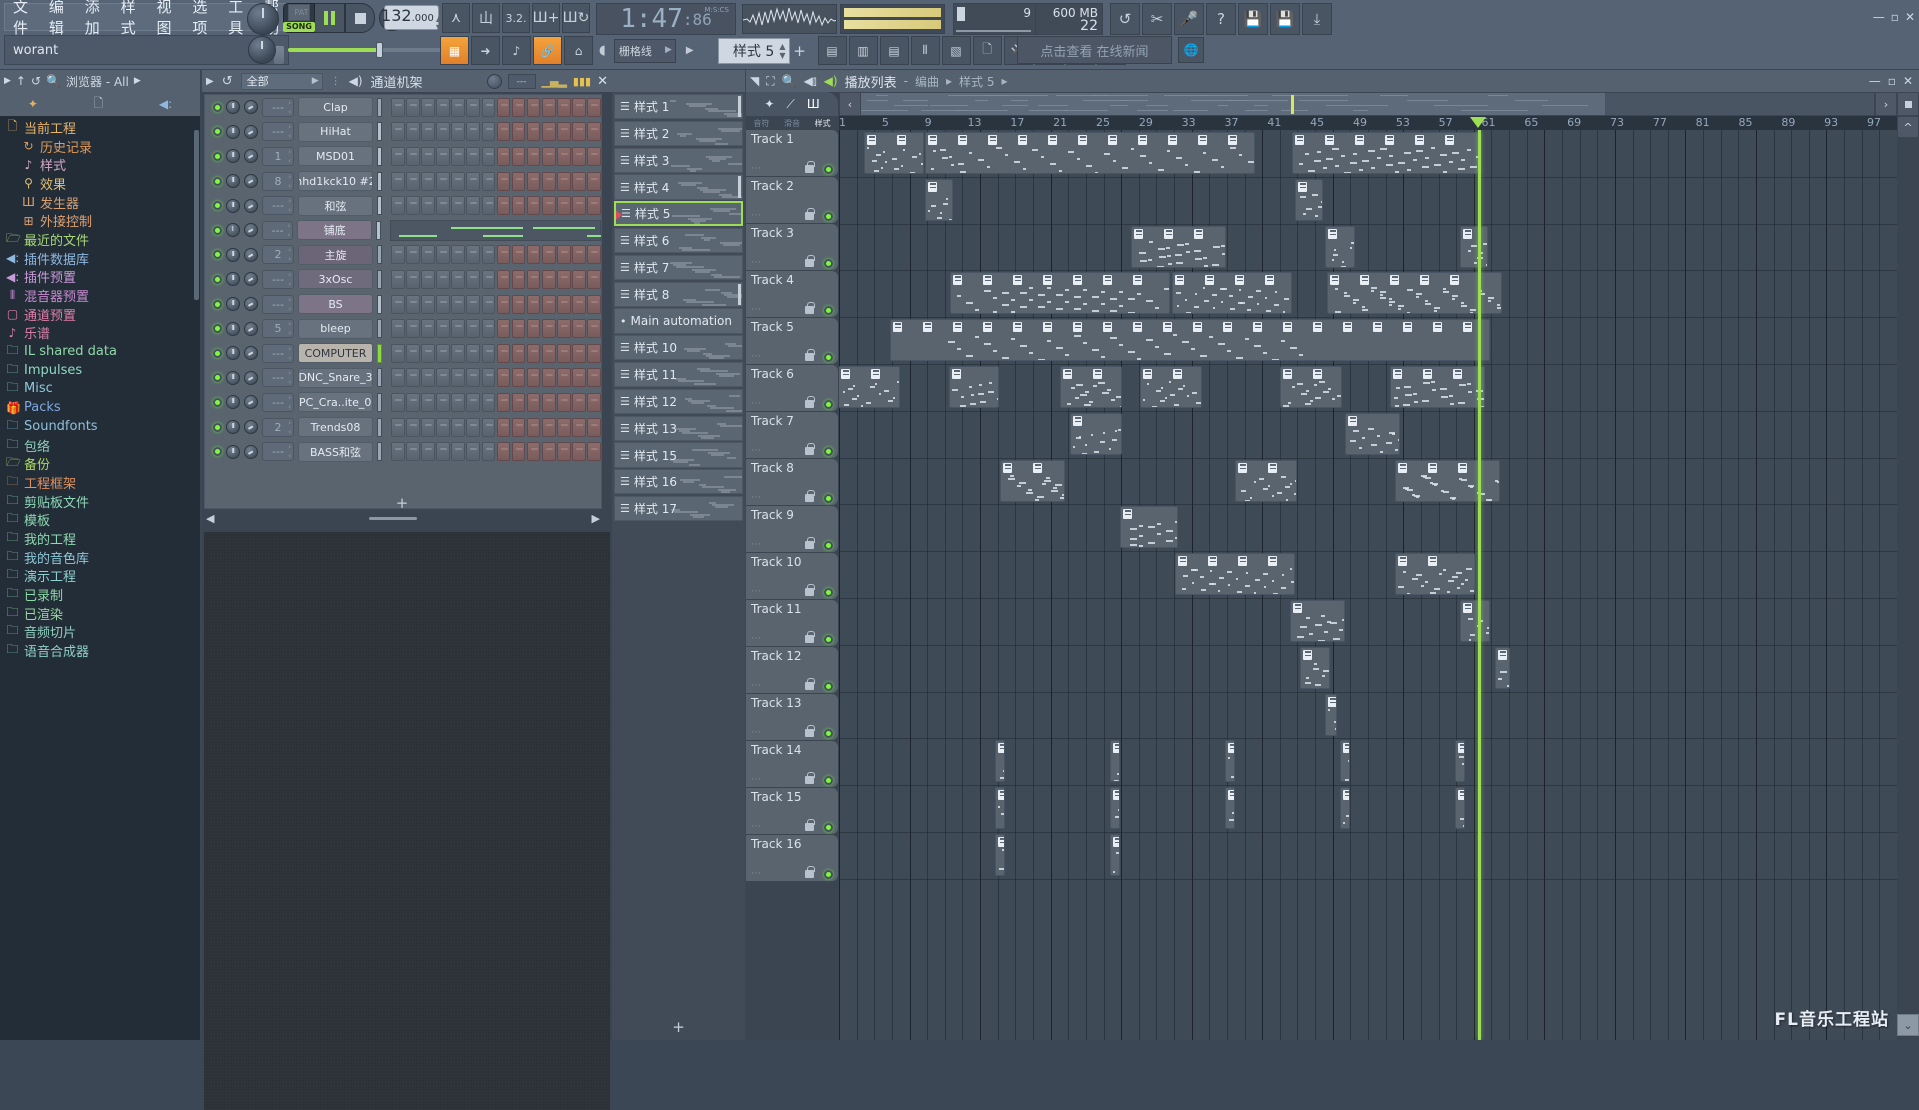 This screenshot has width=1919, height=1110. I want to click on pattern-mode-icon: Ш, so click(813, 104).